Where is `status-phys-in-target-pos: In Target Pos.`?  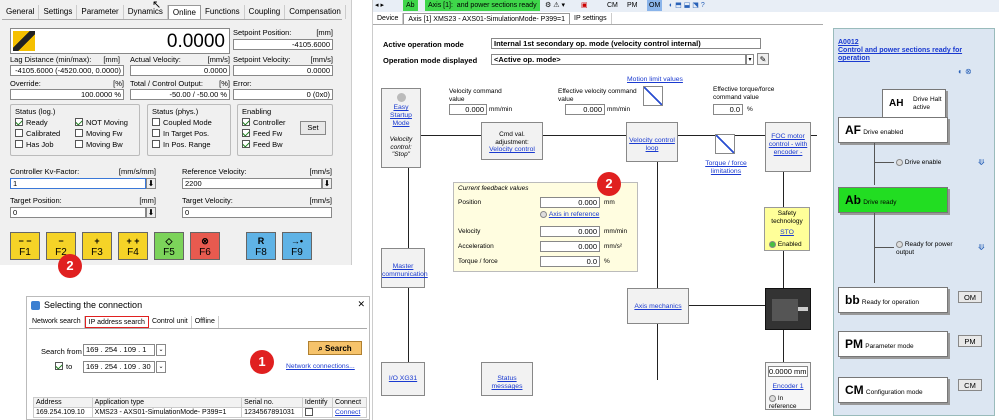
status-phys-in-target-pos: In Target Pos. is located at coordinates (182, 133).